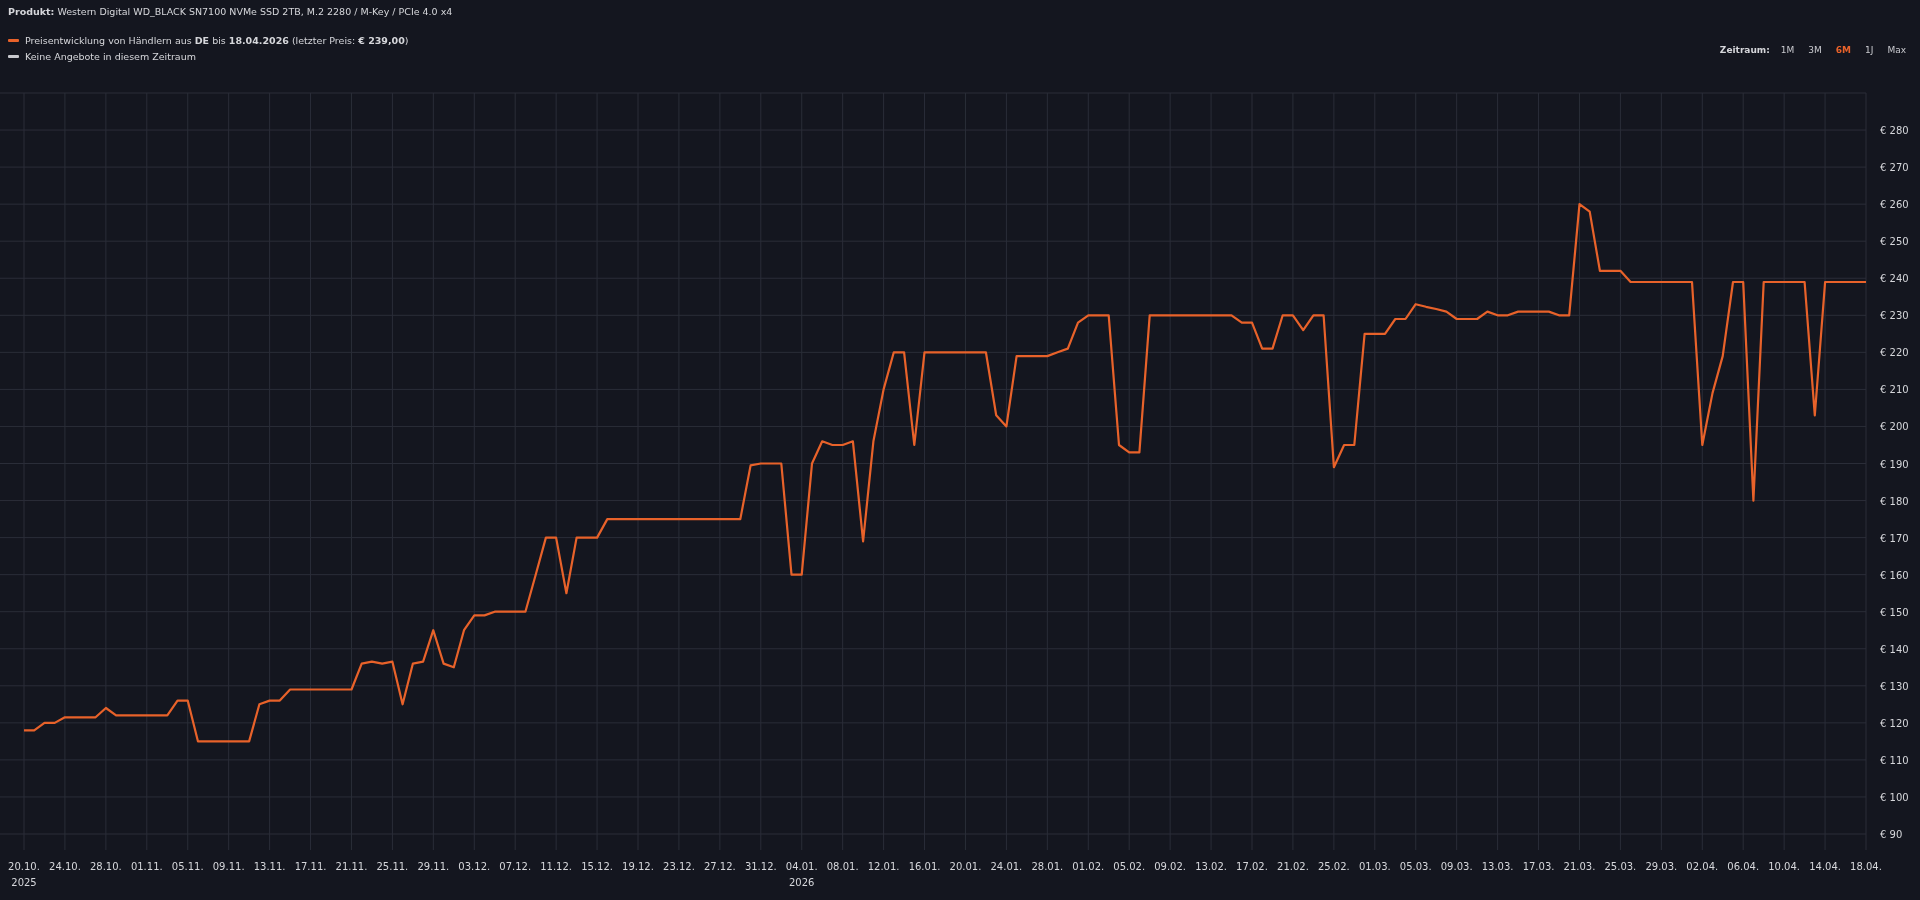 This screenshot has width=1920, height=900. What do you see at coordinates (719, 866) in the screenshot?
I see `x-tick-label: 27.12.` at bounding box center [719, 866].